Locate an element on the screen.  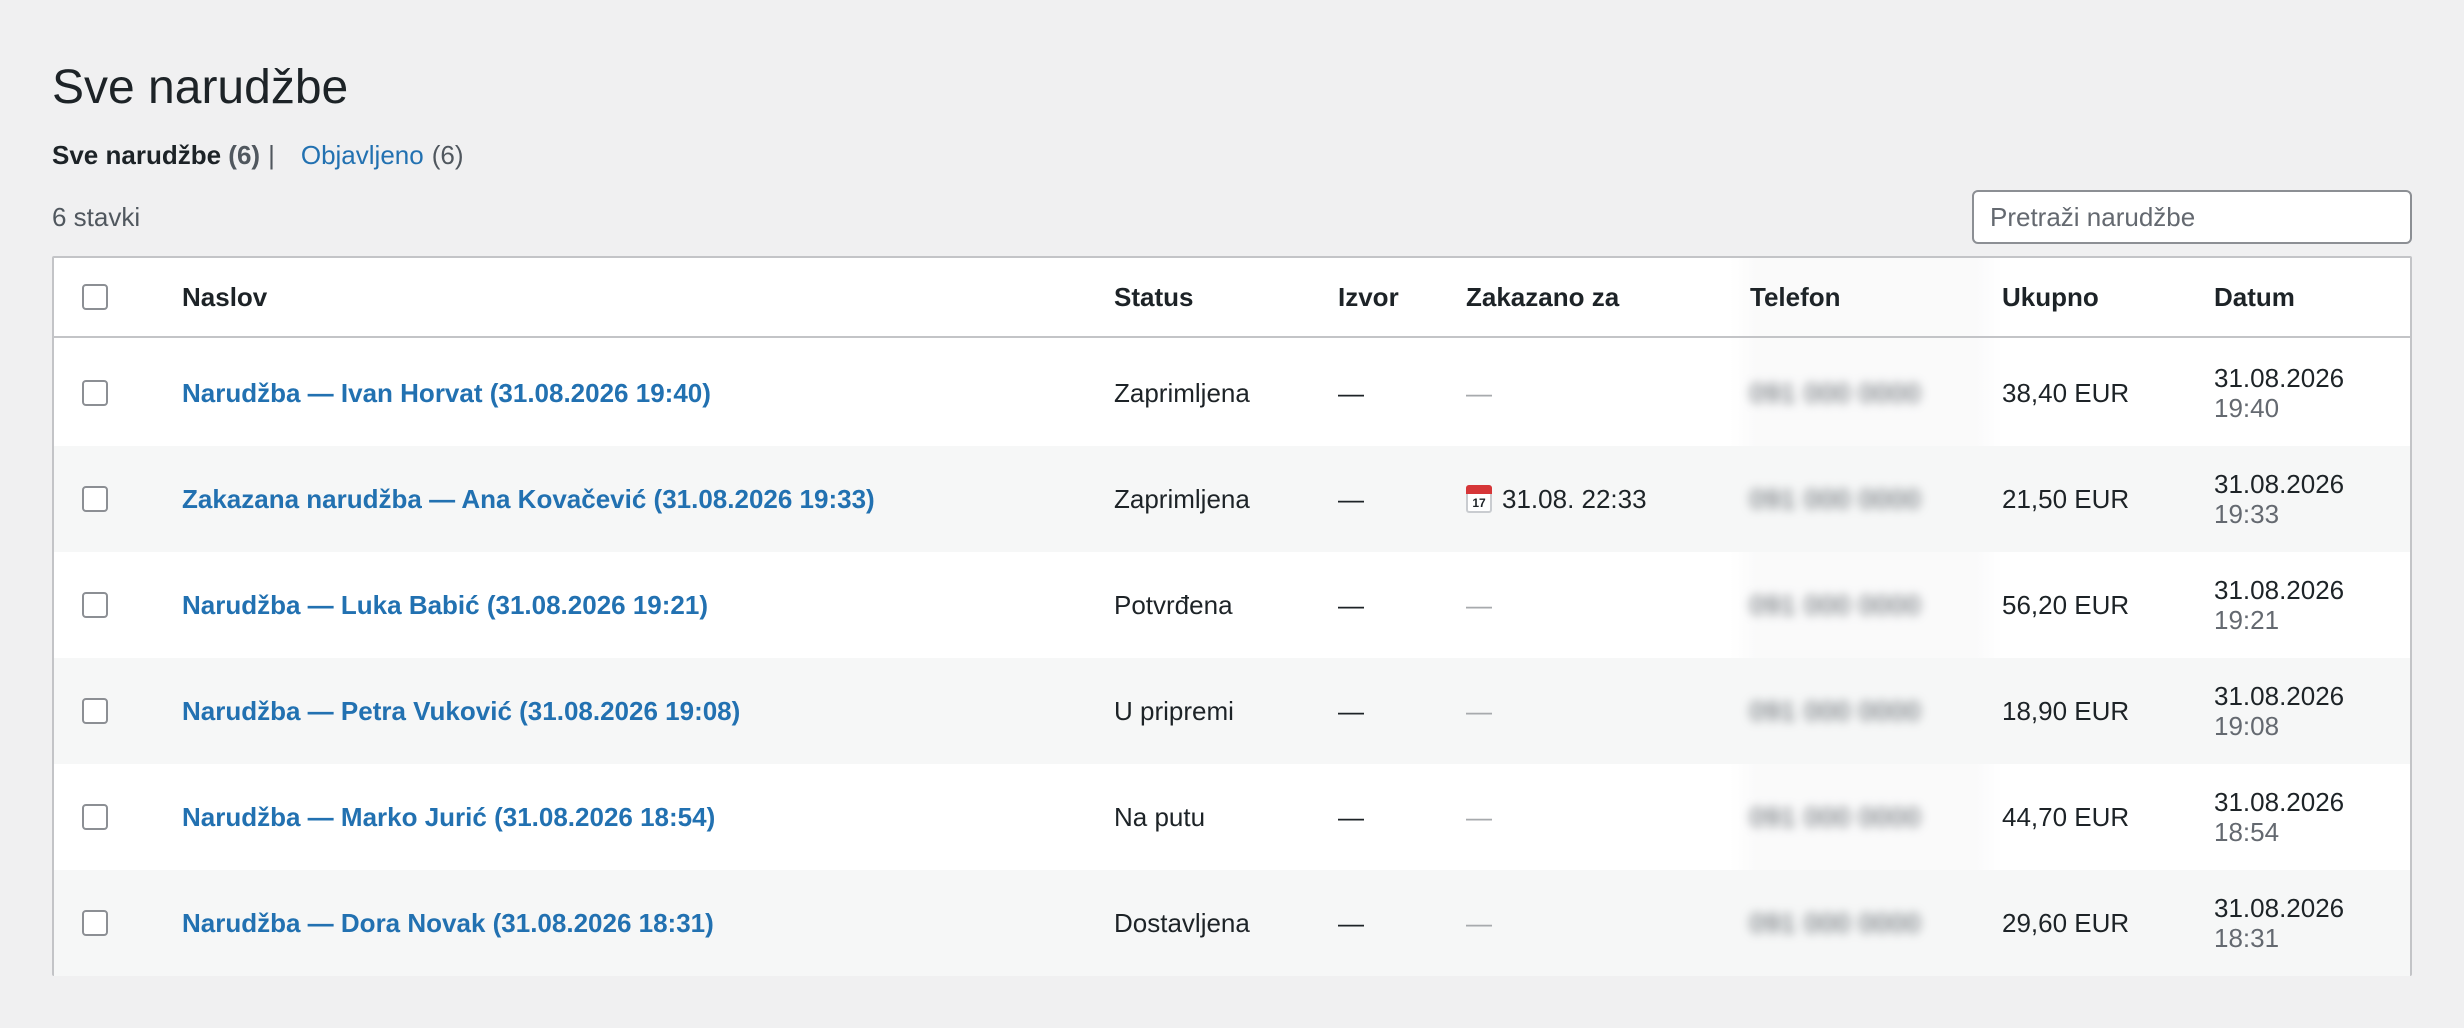
view-filters: Sve narudžbe (6) | Objavljeno (6) is located at coordinates (257, 155).